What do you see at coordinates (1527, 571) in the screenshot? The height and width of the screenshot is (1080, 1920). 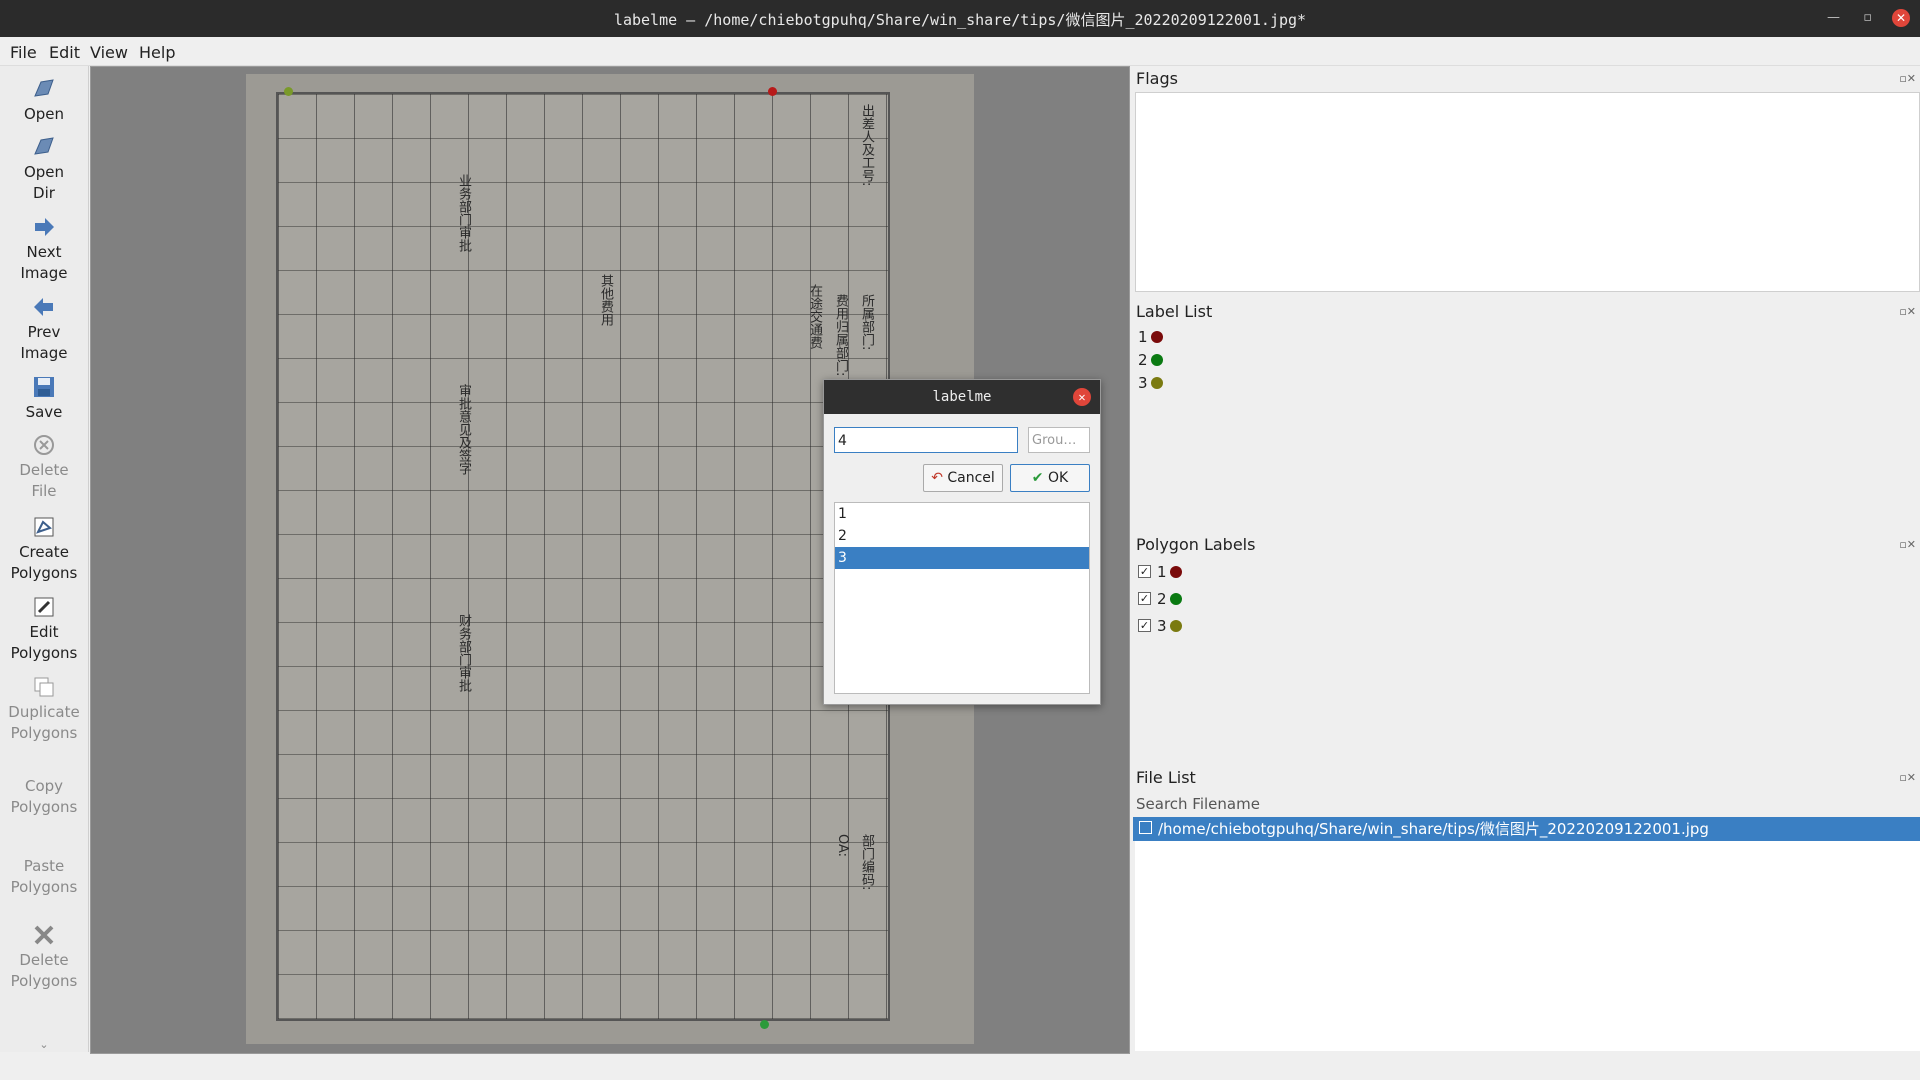 I see `polygon-label-item: ✓ 1` at bounding box center [1527, 571].